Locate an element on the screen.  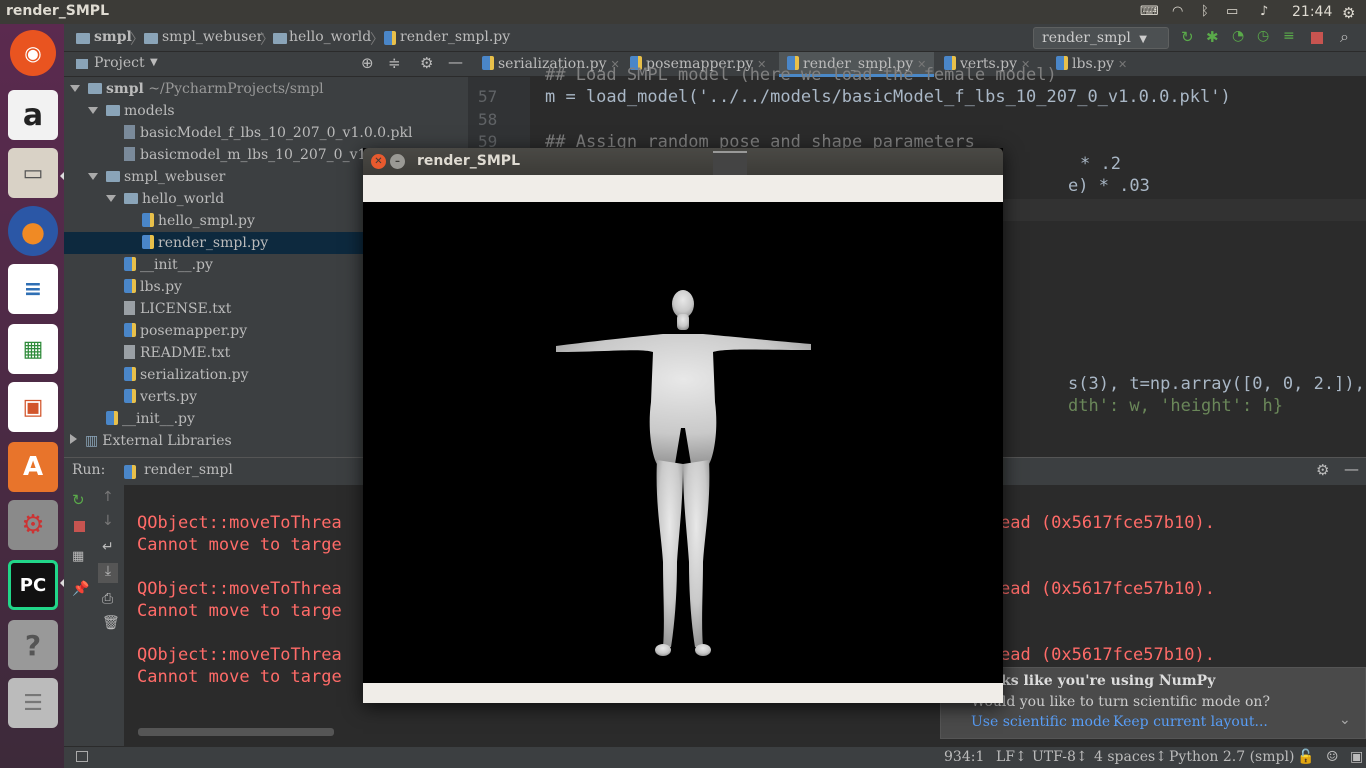
run-config-tab: render_smpl is located at coordinates (188, 470).